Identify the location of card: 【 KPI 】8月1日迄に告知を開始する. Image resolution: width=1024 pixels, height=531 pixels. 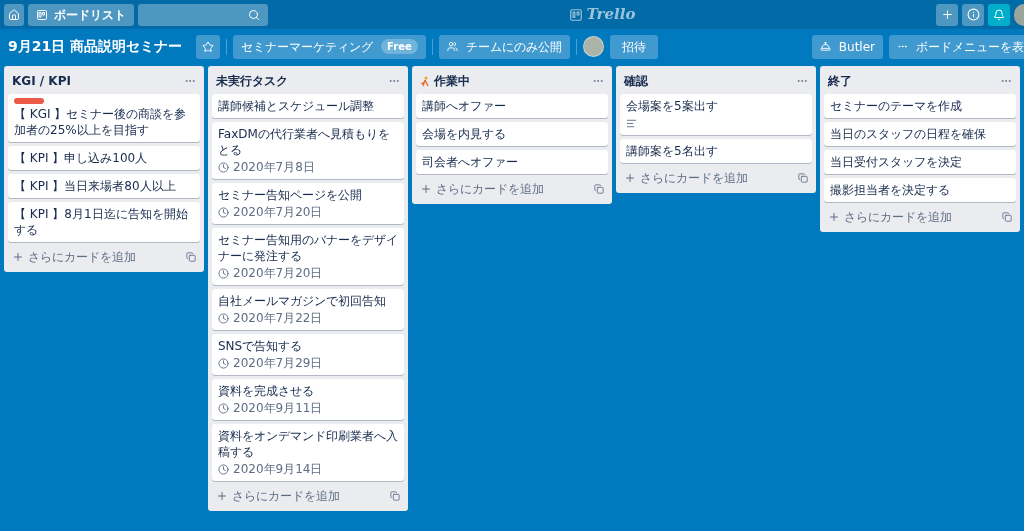
(104, 222).